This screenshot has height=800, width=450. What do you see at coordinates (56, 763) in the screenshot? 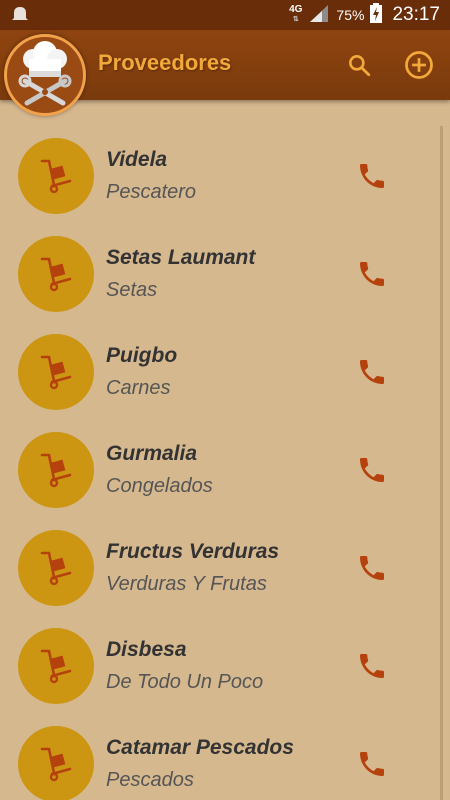
I see `hand-truck-icon` at bounding box center [56, 763].